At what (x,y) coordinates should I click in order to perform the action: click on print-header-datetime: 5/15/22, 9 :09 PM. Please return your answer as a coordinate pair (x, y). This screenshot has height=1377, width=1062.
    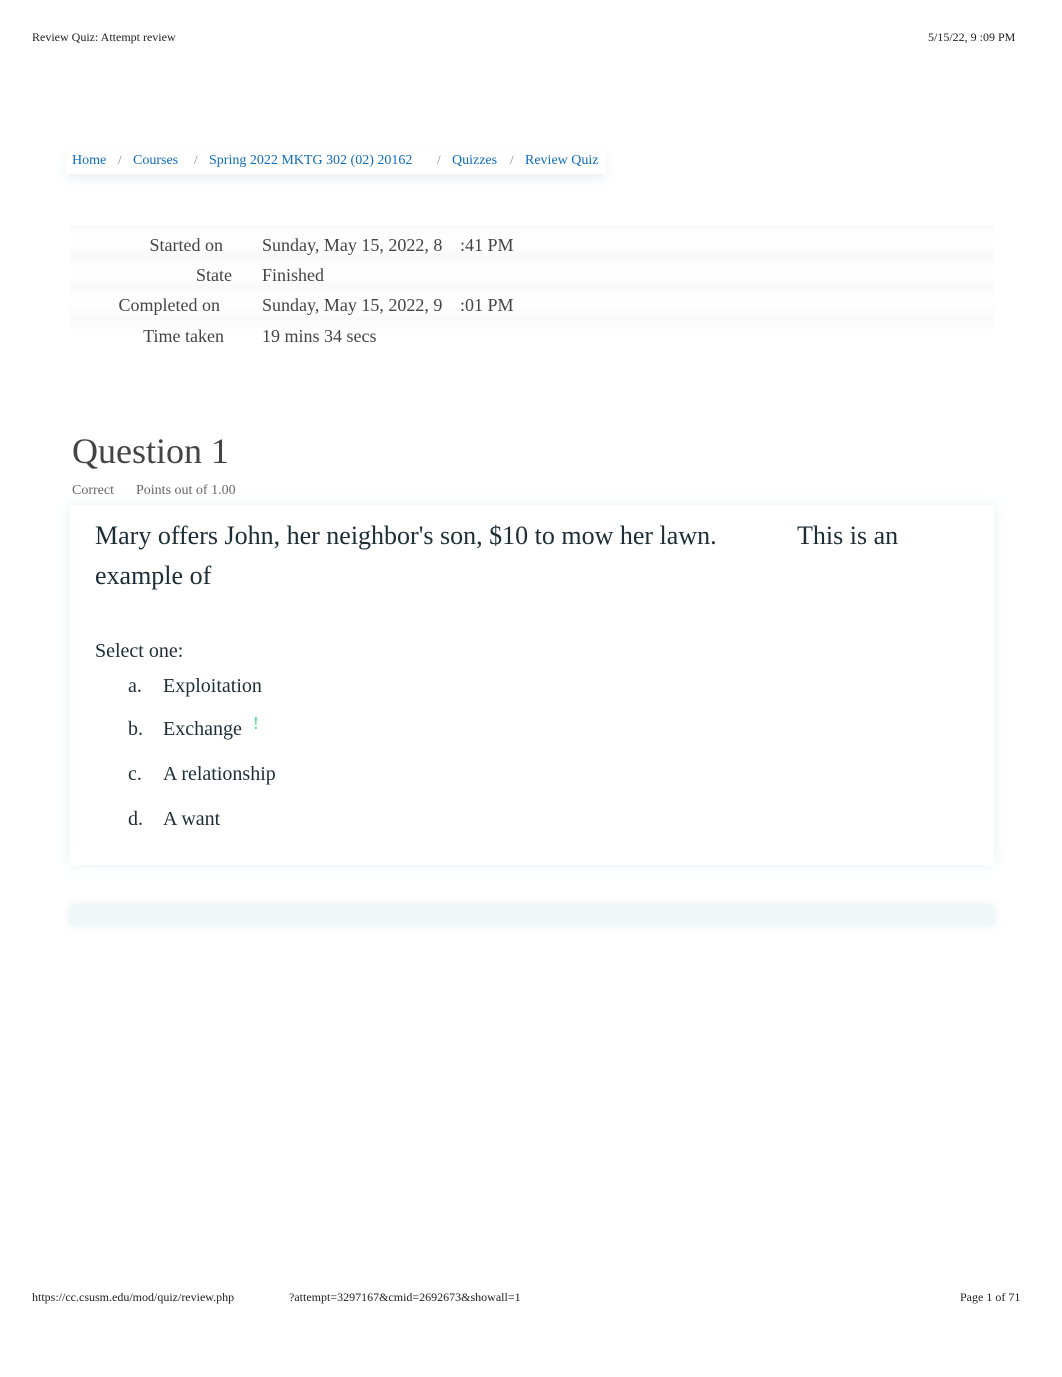
    Looking at the image, I should click on (972, 37).